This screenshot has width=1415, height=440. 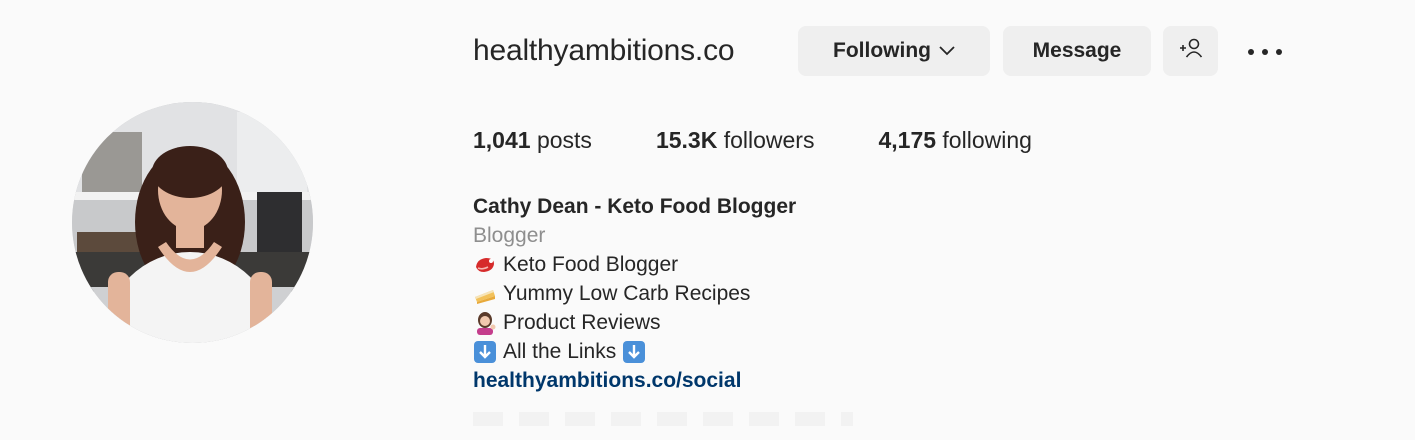 I want to click on bio-links-text: All the Links, so click(x=560, y=351).